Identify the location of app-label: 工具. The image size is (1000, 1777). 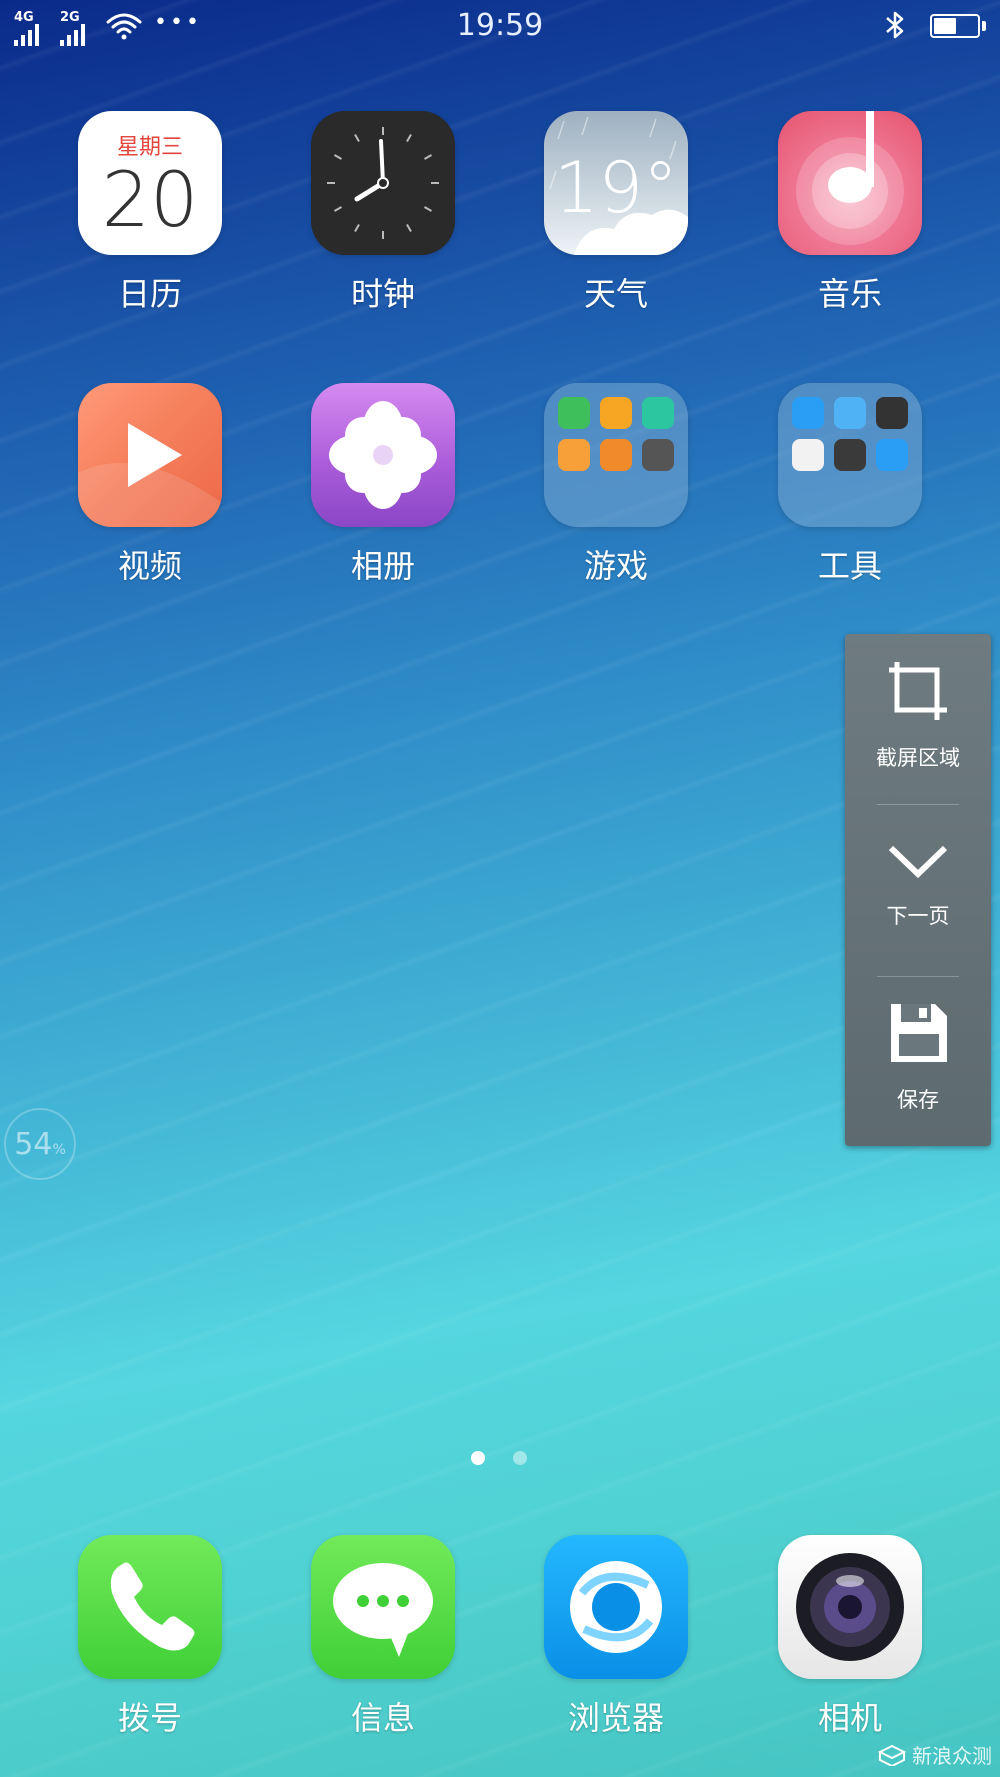
(849, 566).